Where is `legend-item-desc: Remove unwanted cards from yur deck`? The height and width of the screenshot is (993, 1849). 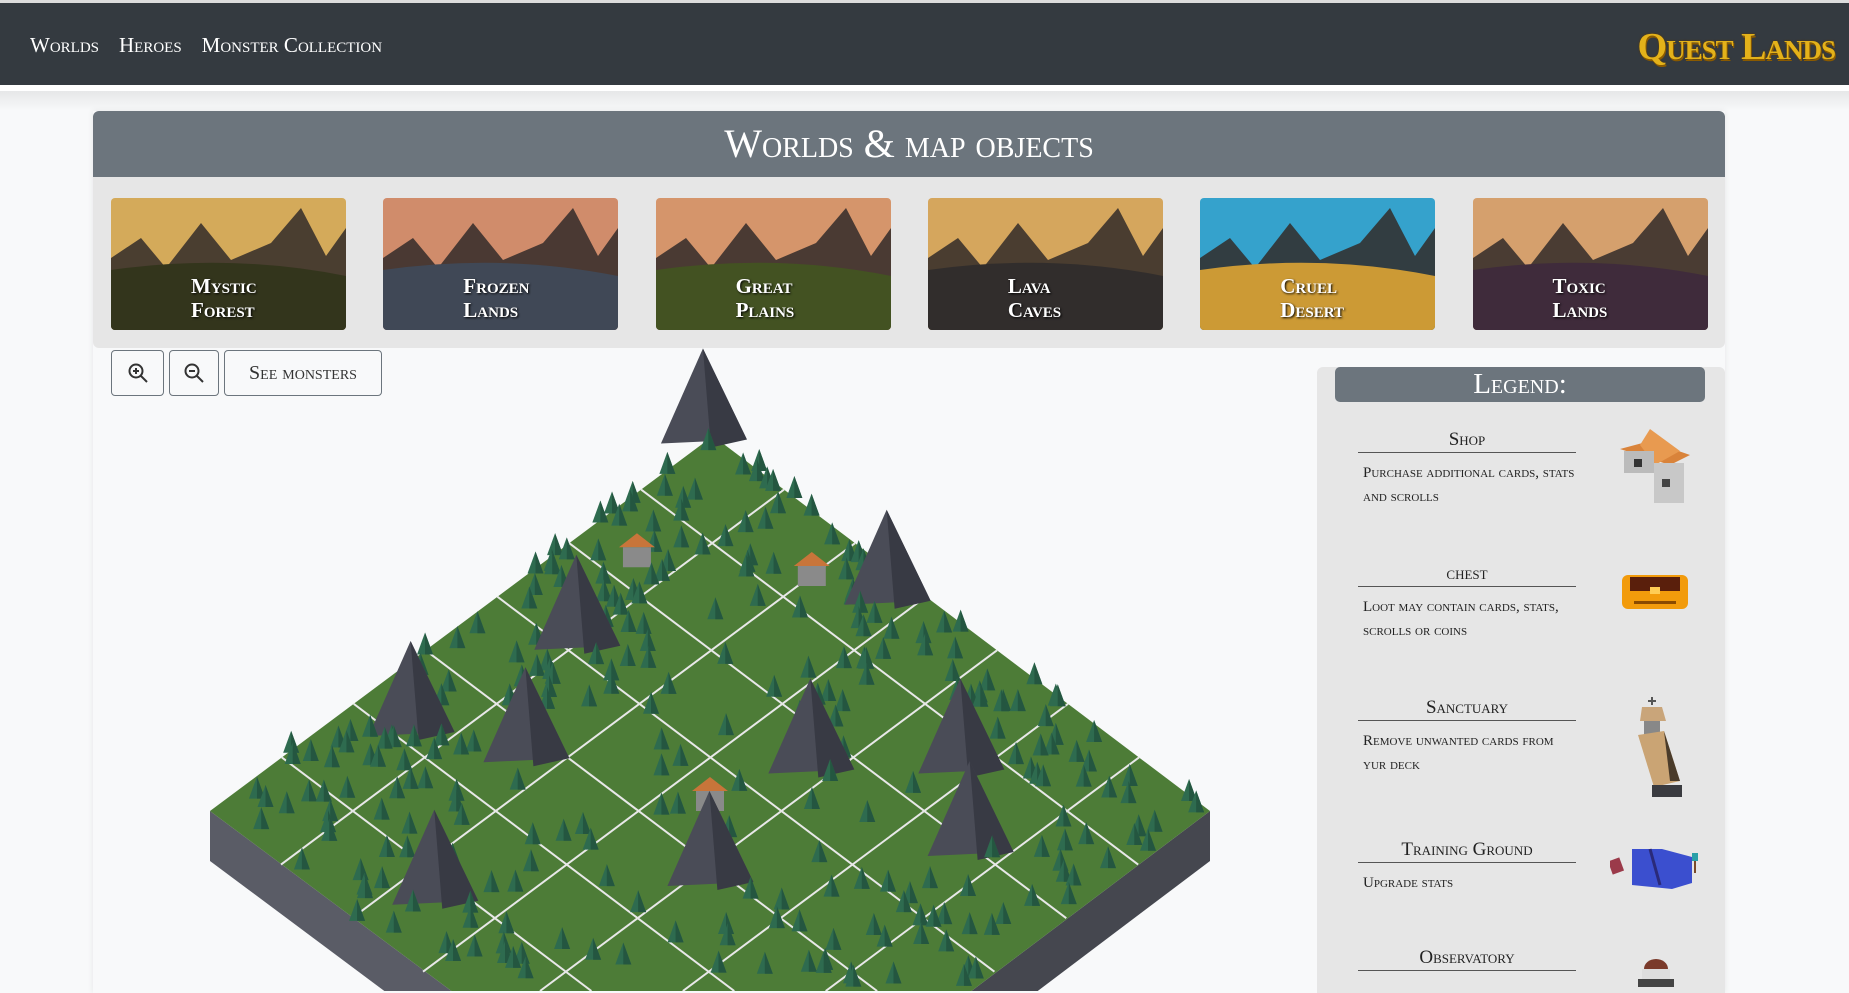
legend-item-desc: Remove unwanted cards from yur deck is located at coordinates (1458, 753).